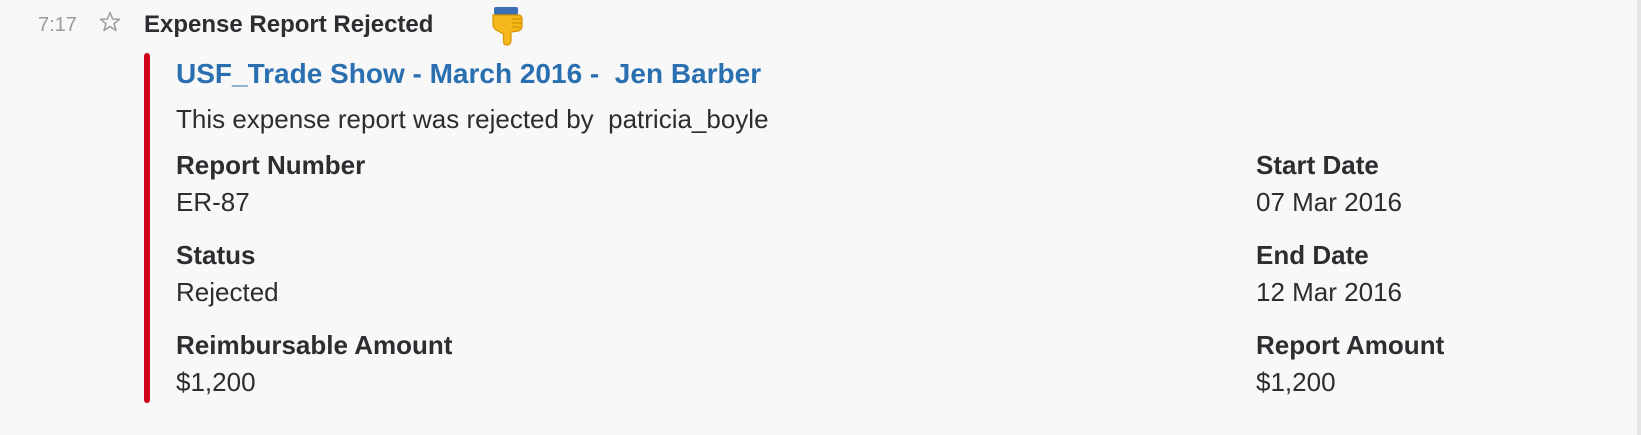 The height and width of the screenshot is (435, 1641). Describe the element at coordinates (507, 26) in the screenshot. I see `thumbs-down-icon` at that location.